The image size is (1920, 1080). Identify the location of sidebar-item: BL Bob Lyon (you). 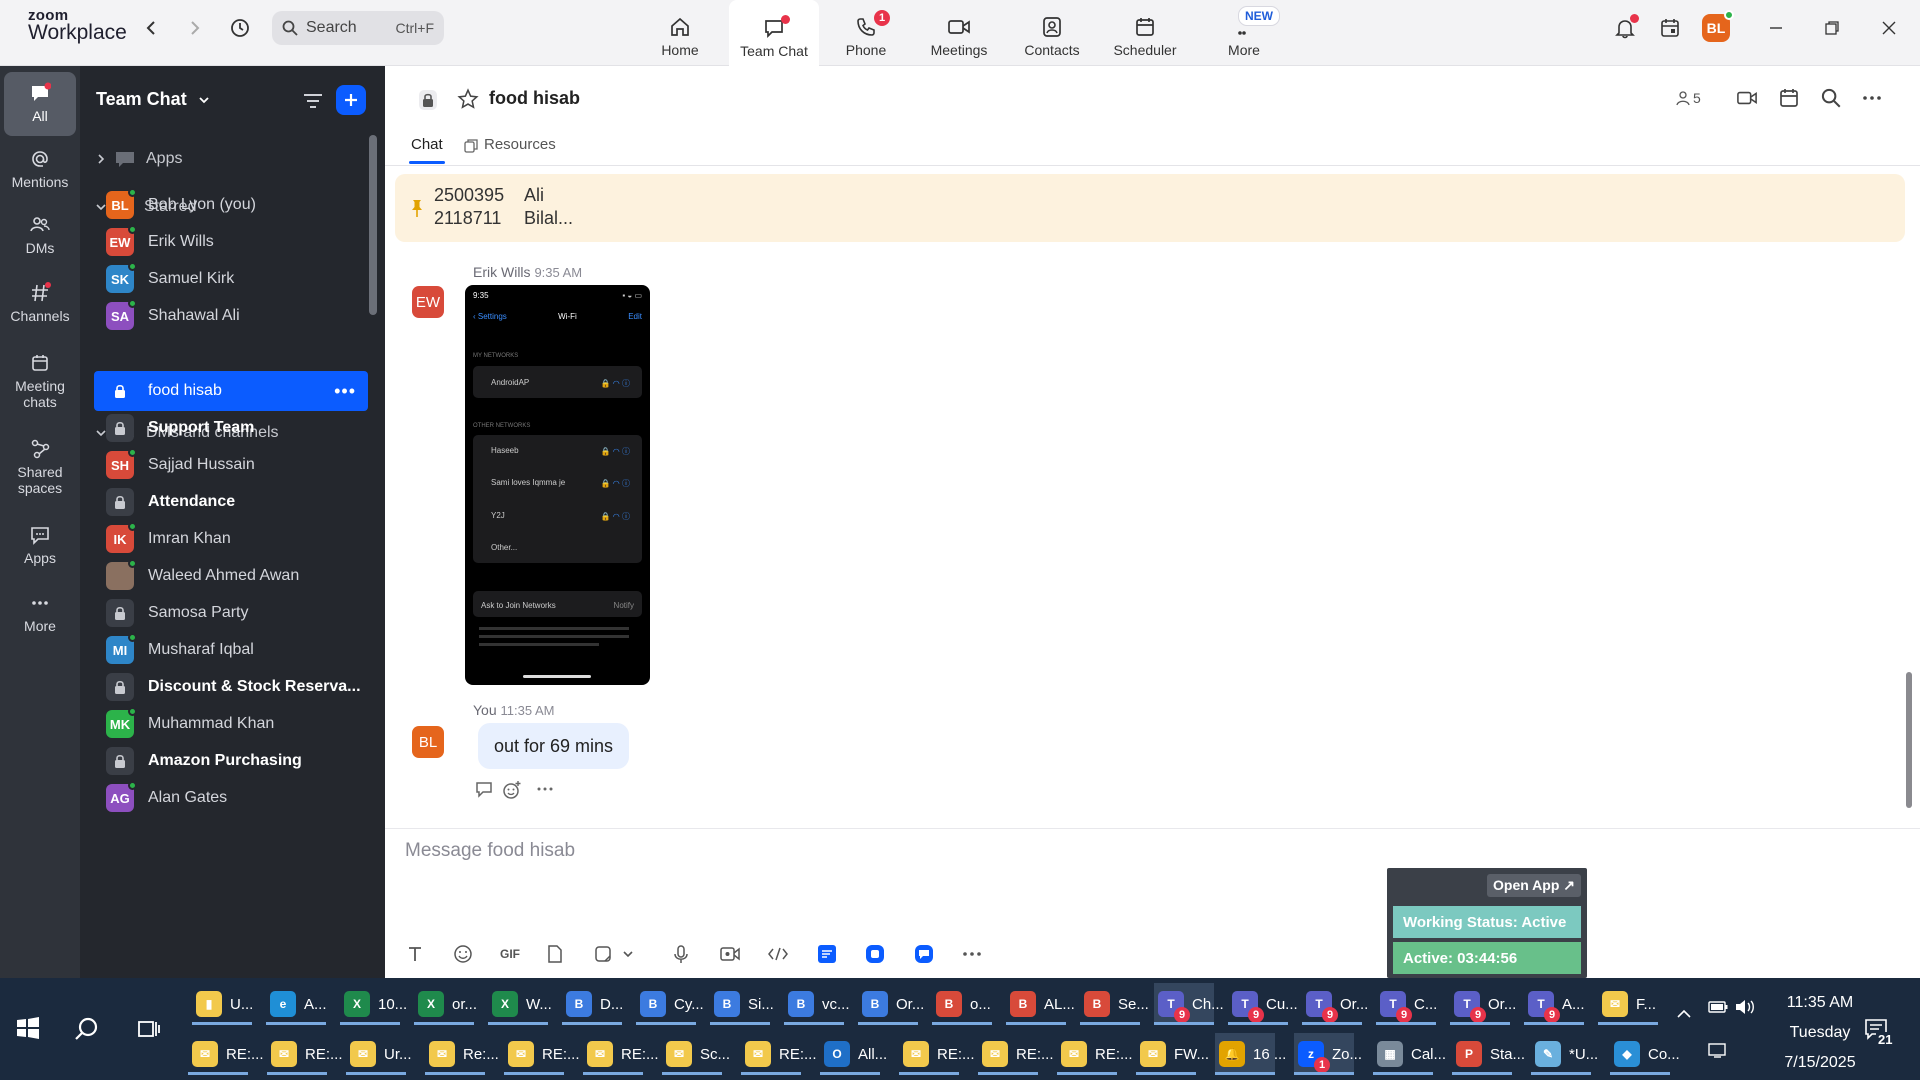
(231, 205).